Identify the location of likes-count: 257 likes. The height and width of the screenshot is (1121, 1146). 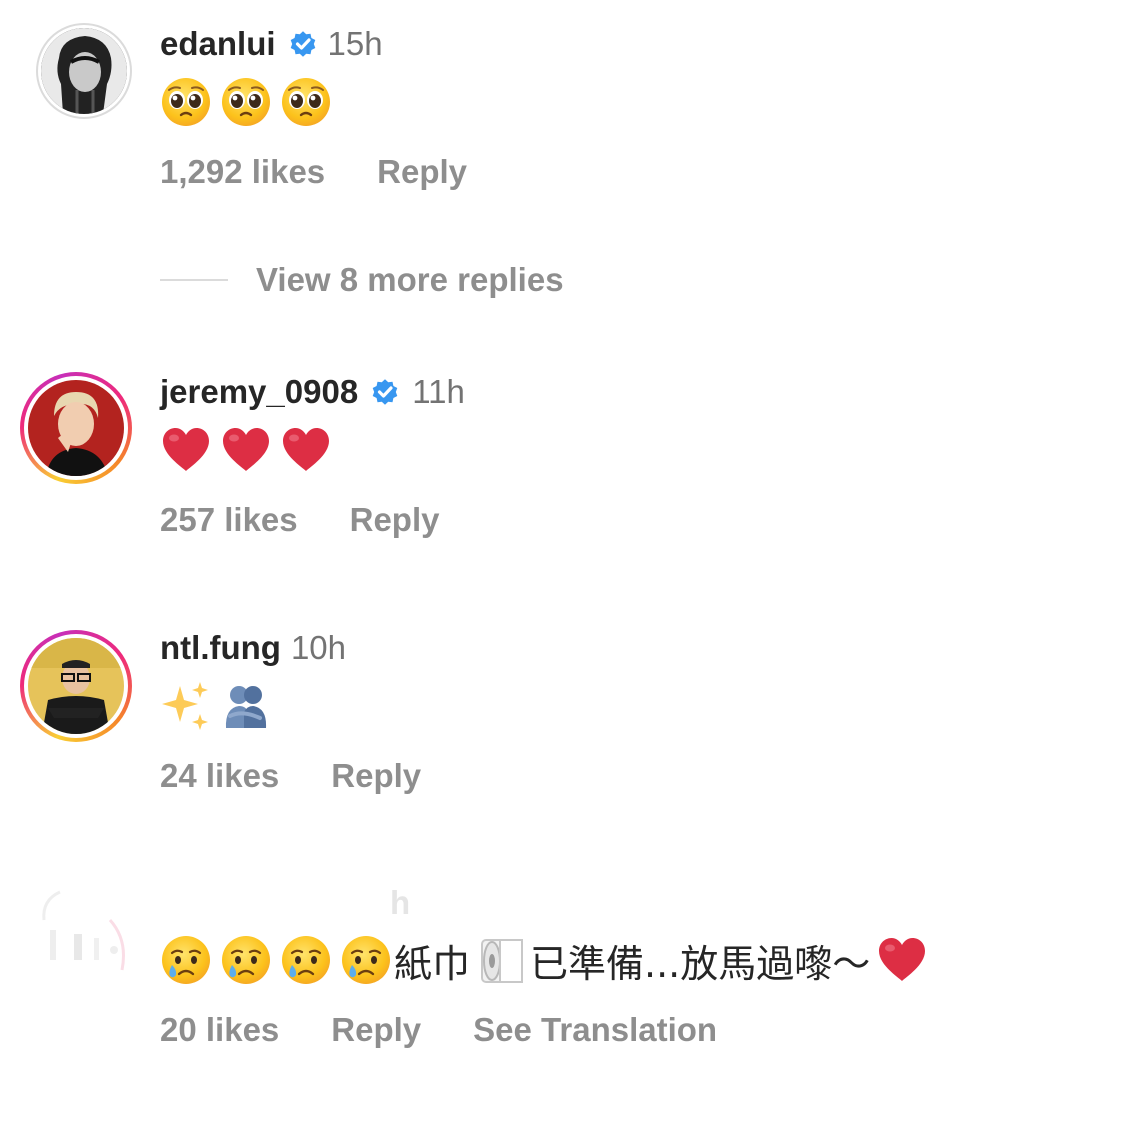
(229, 520).